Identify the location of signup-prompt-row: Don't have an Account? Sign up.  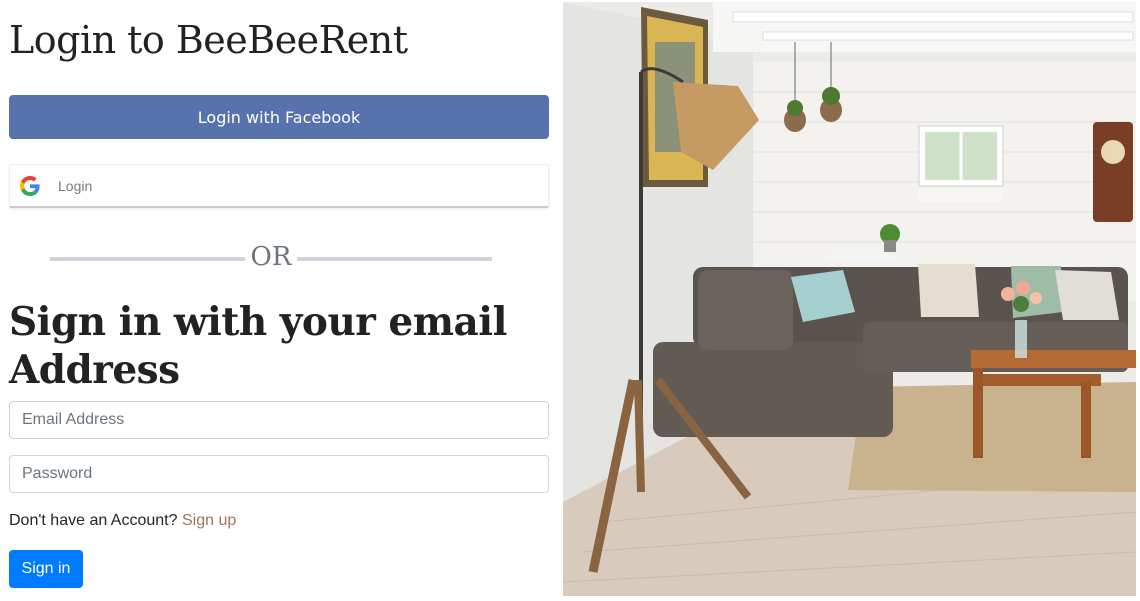
(122, 521).